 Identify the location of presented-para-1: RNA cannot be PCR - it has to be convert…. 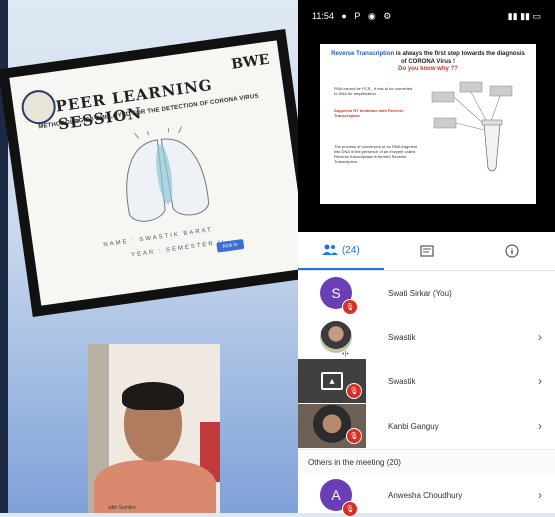
(373, 91).